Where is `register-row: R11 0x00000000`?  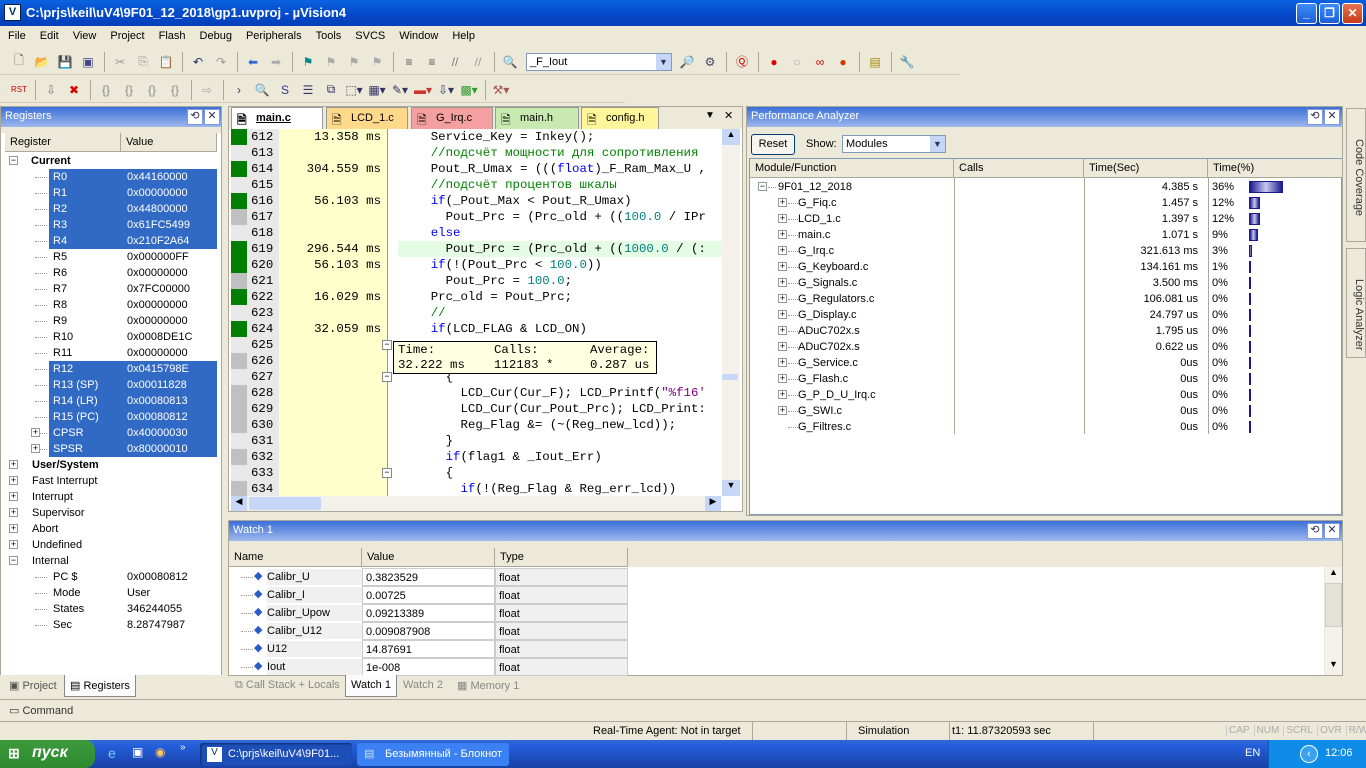
register-row: R11 0x00000000 is located at coordinates (133, 353).